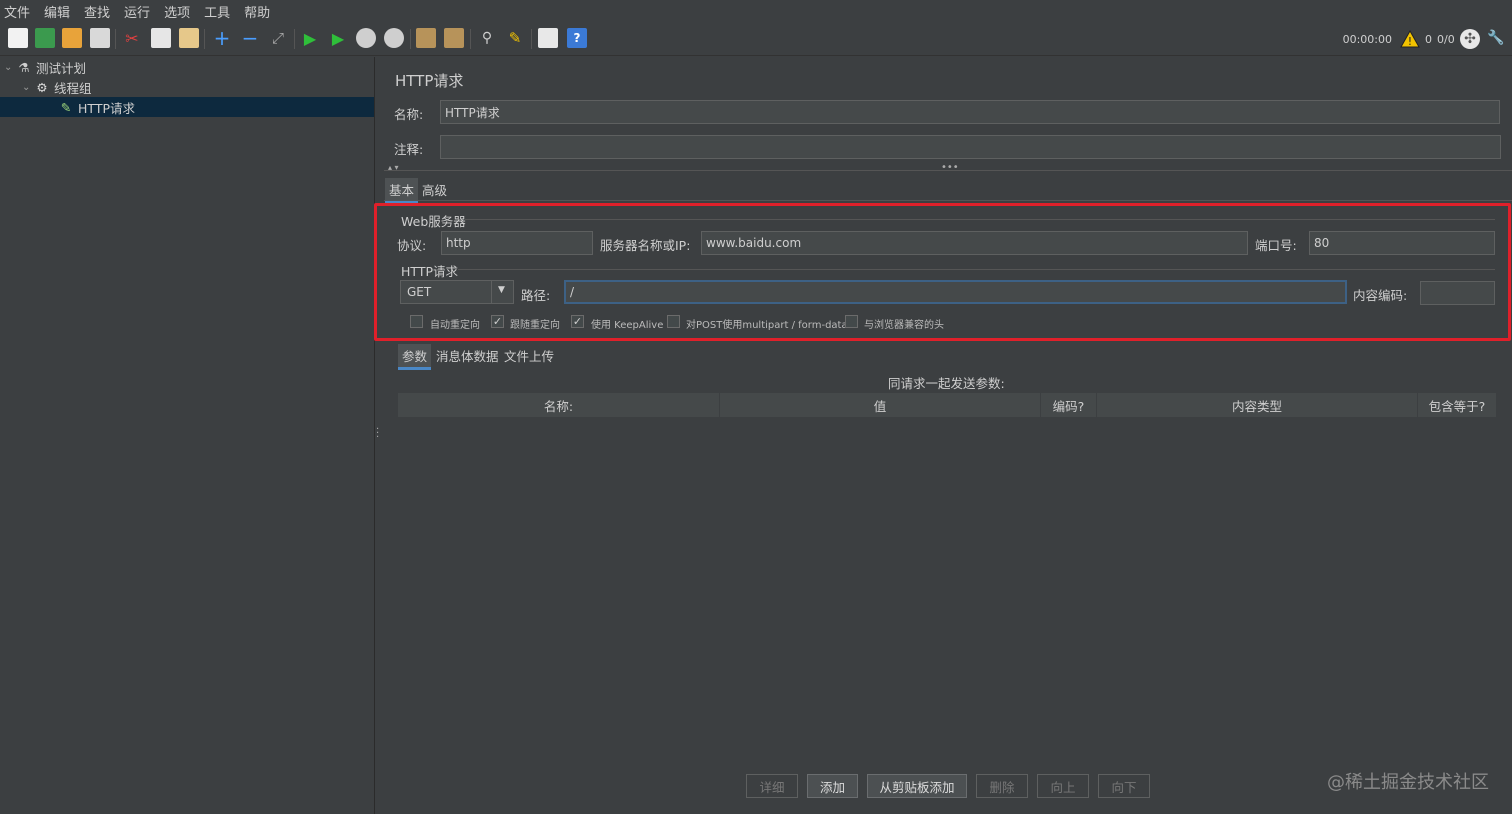 This screenshot has width=1512, height=814. I want to click on remote-icon: ✣, so click(1470, 39).